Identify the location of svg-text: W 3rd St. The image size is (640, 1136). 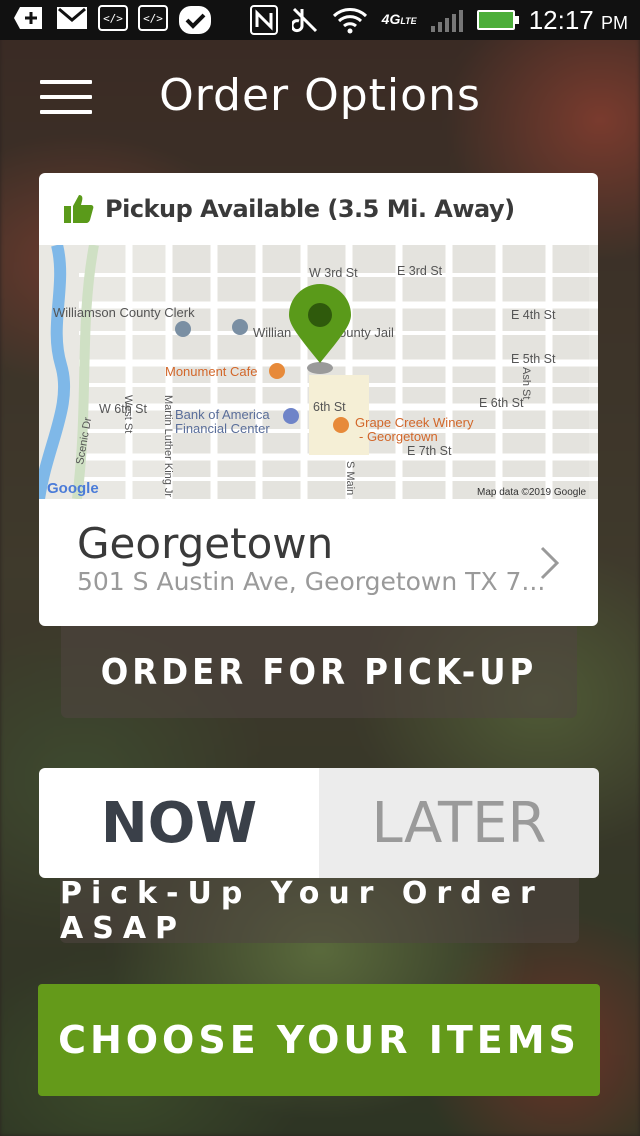
(333, 273).